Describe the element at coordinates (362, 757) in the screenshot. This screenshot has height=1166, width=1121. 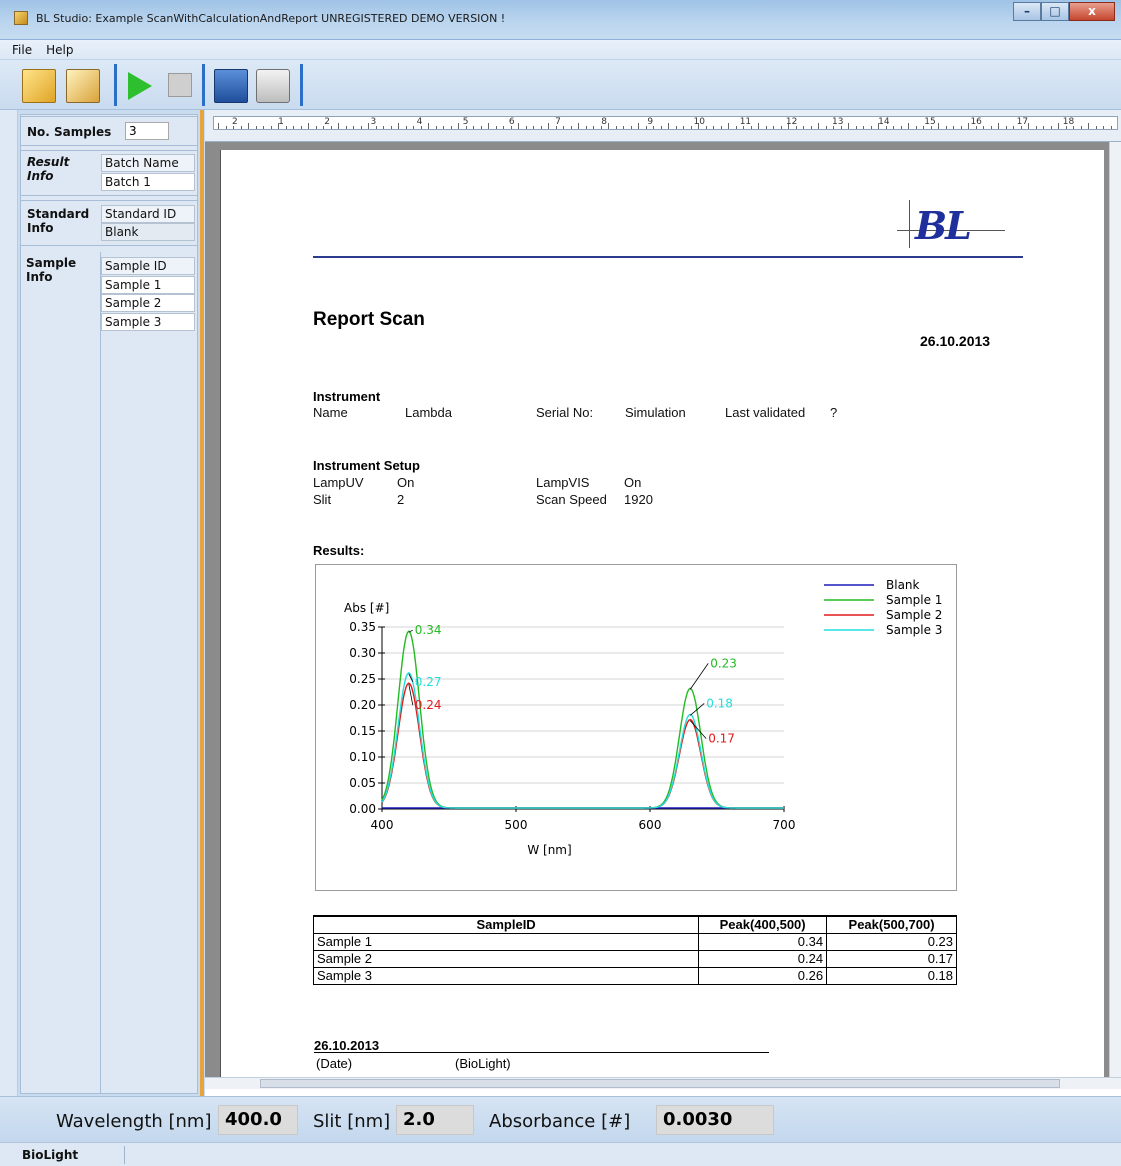
I see `y-tick-label: 0.10` at that location.